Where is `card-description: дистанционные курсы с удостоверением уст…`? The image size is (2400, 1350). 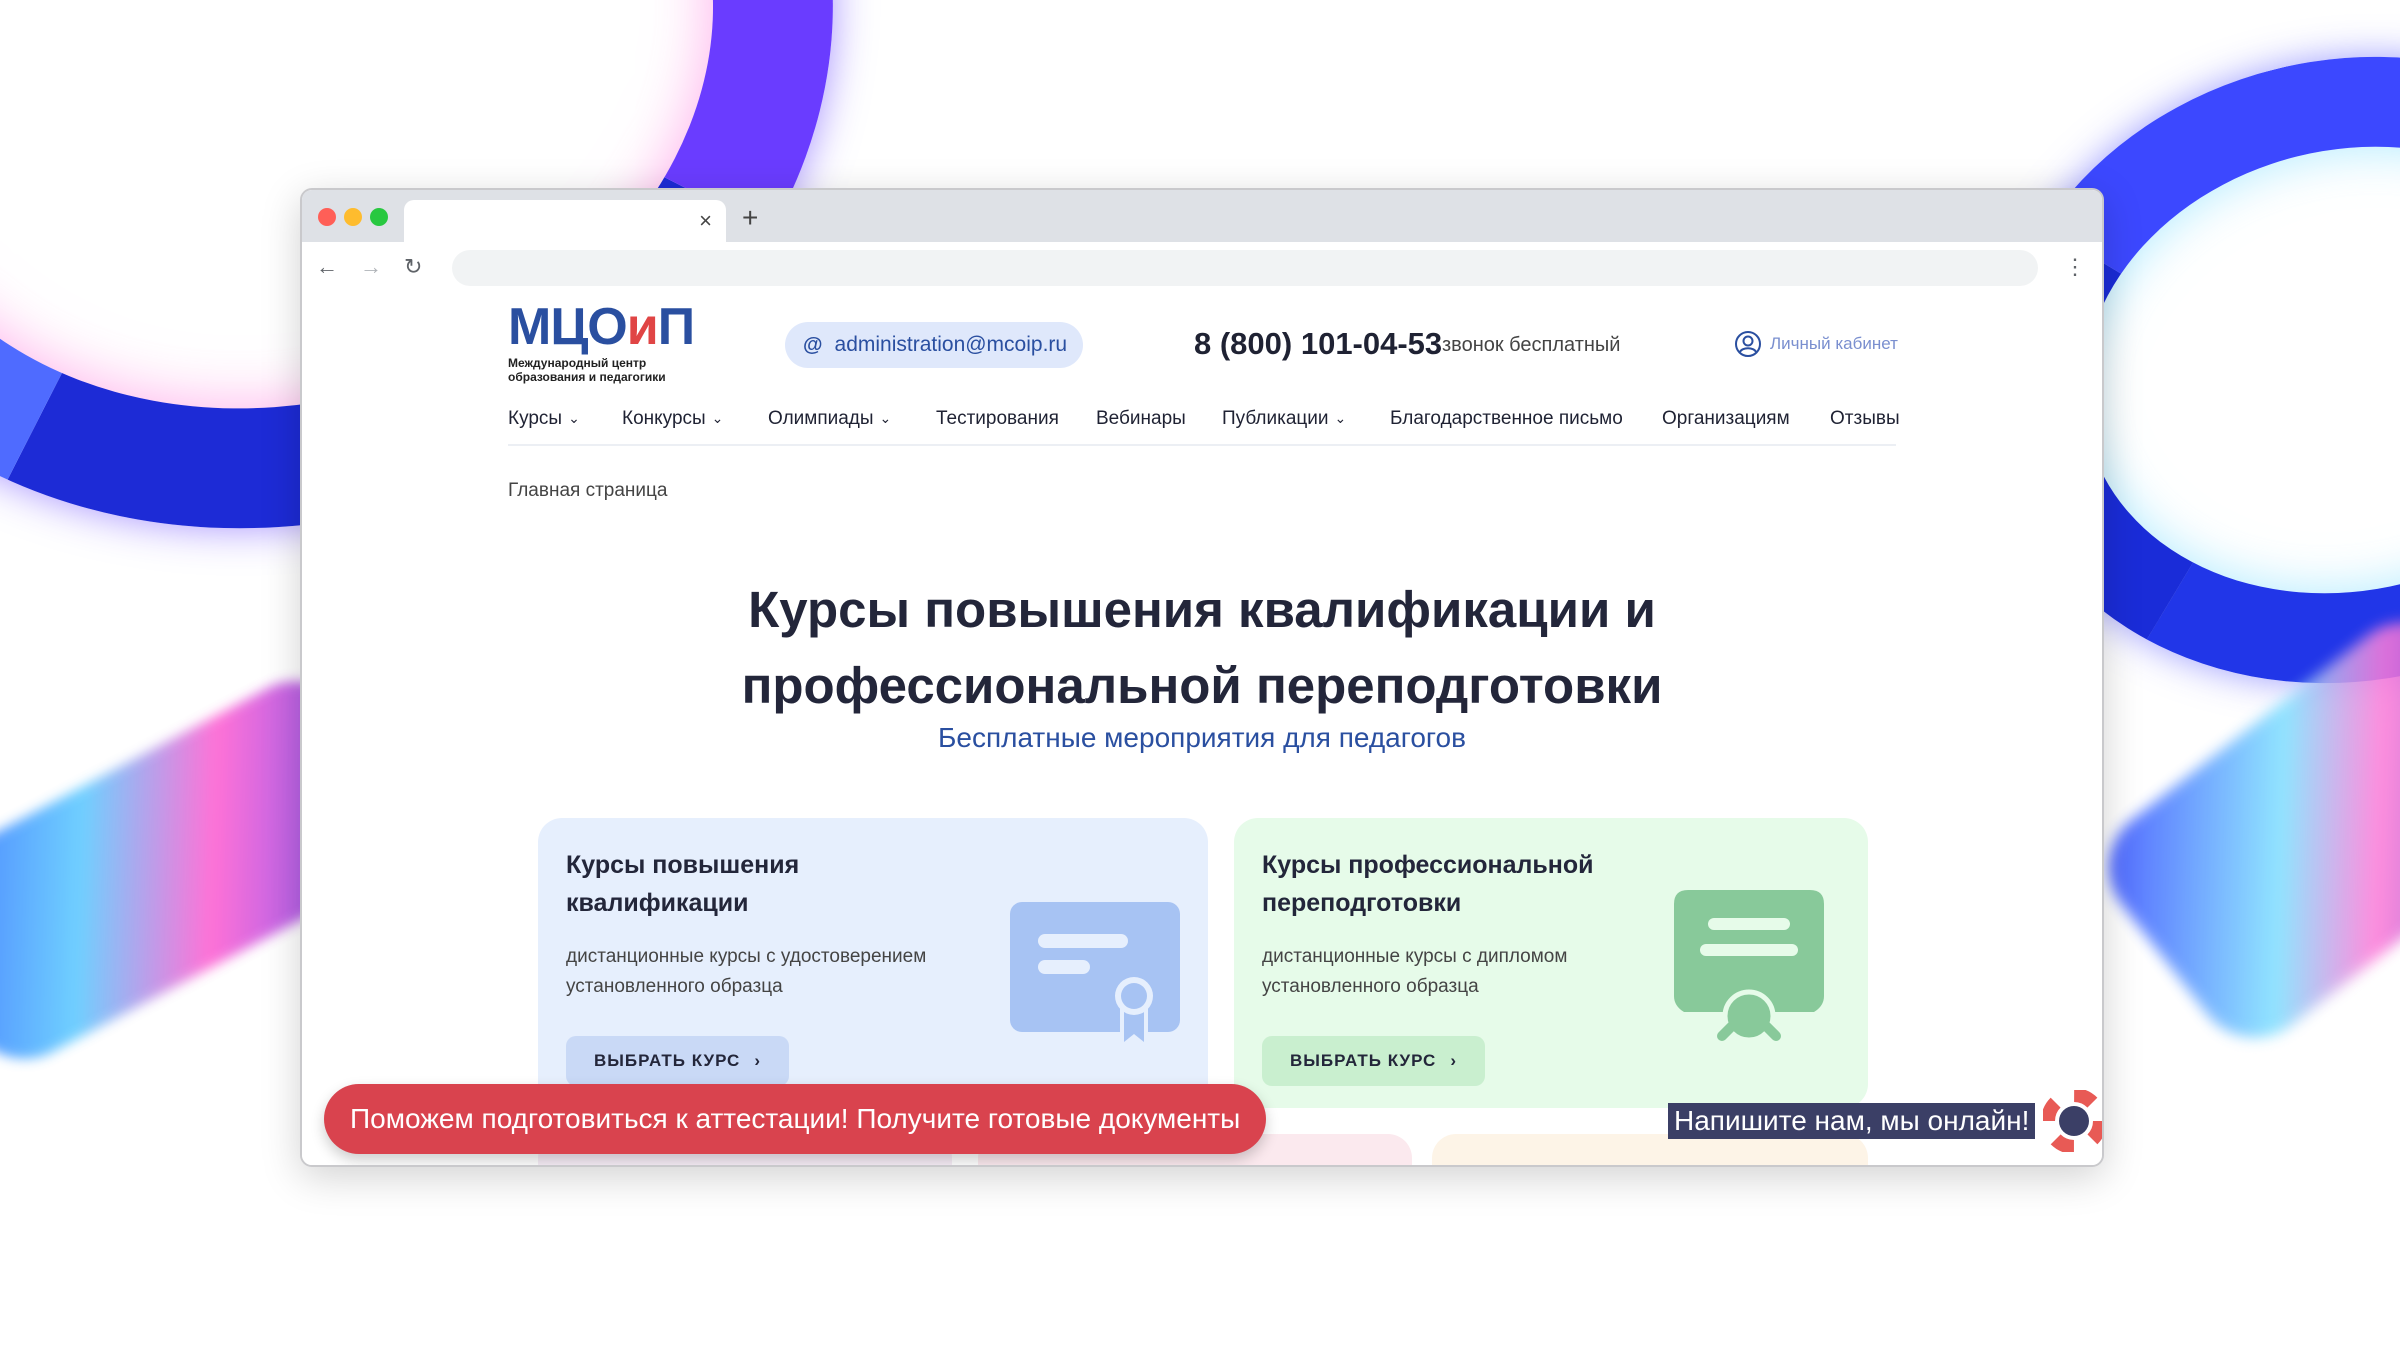 card-description: дистанционные курсы с удостоверением уст… is located at coordinates (781, 972).